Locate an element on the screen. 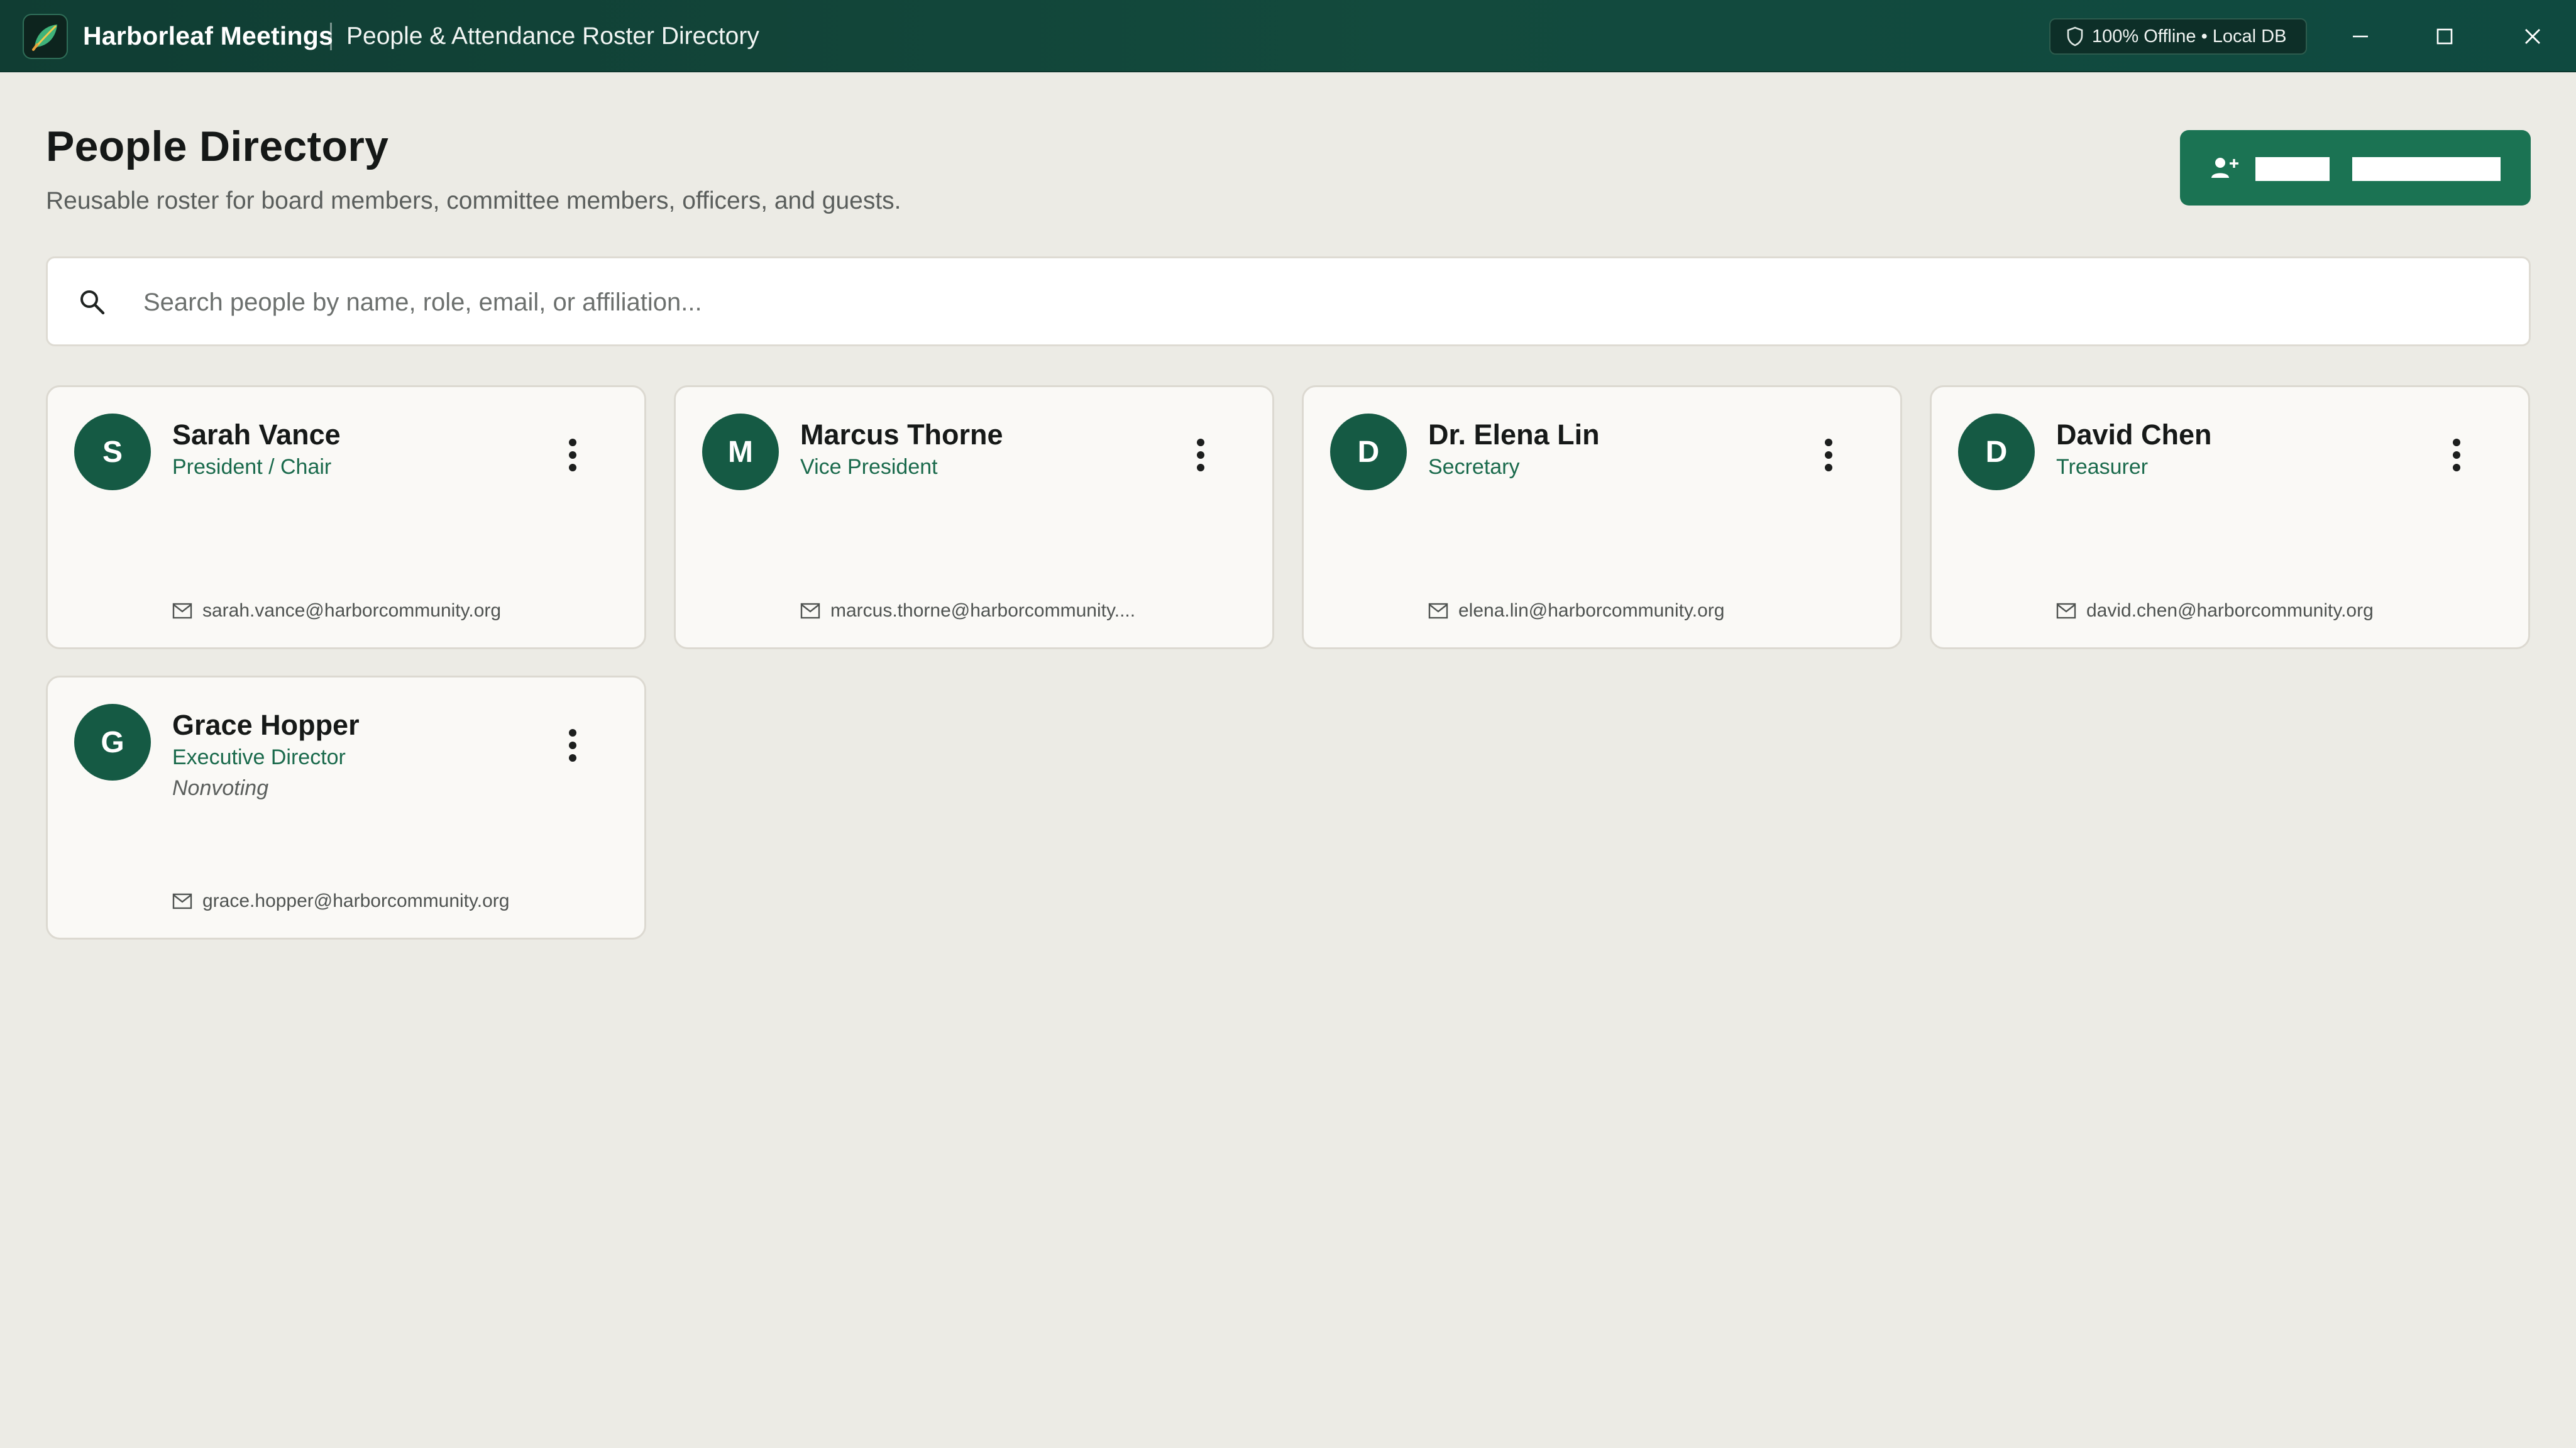  title-separator is located at coordinates (331, 36).